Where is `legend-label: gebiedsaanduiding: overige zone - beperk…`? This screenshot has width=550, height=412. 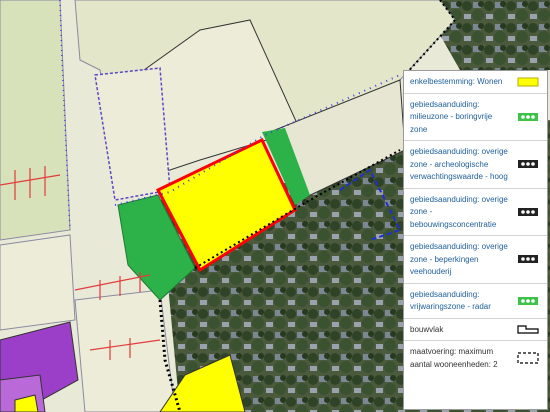 legend-label: gebiedsaanduiding: overige zone - beperk… is located at coordinates (459, 259).